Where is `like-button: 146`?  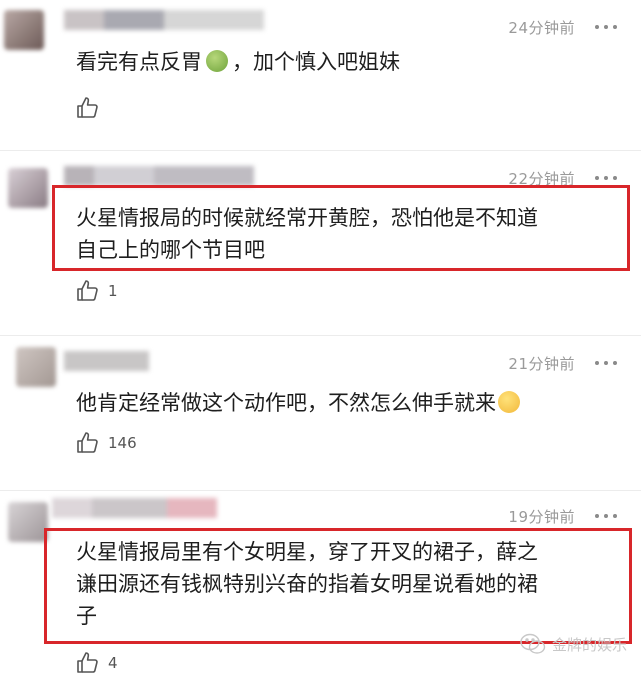
like-button: 146 is located at coordinates (106, 443).